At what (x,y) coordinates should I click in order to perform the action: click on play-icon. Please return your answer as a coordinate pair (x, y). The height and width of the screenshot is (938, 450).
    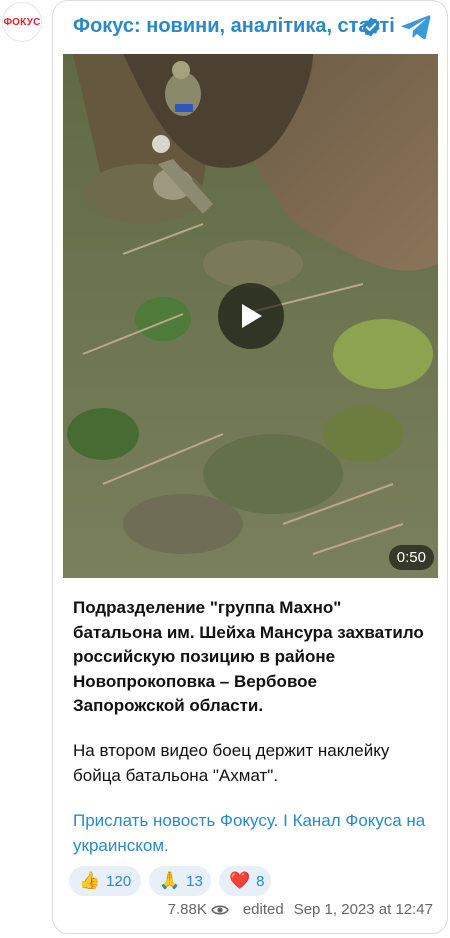
    Looking at the image, I should click on (252, 316).